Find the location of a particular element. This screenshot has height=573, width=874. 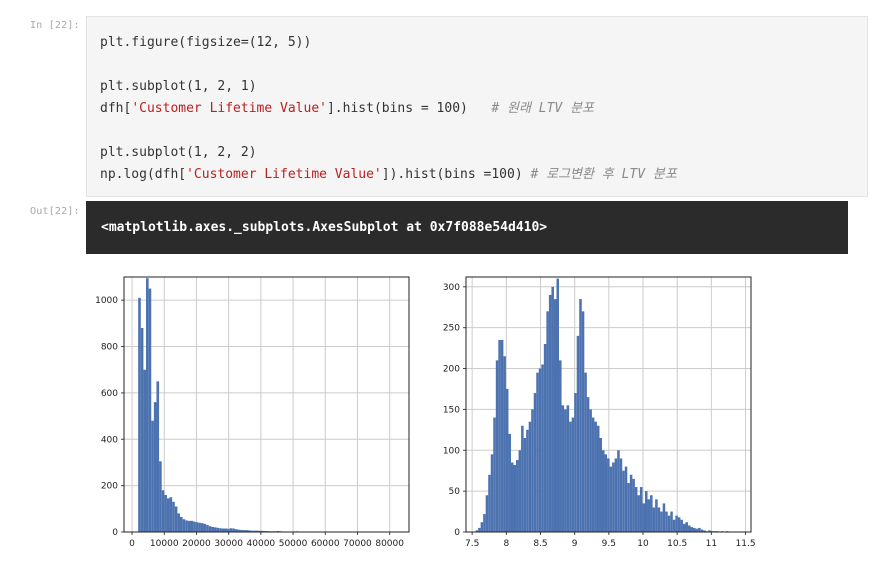

y-tick-label: 200 is located at coordinates (109, 487).